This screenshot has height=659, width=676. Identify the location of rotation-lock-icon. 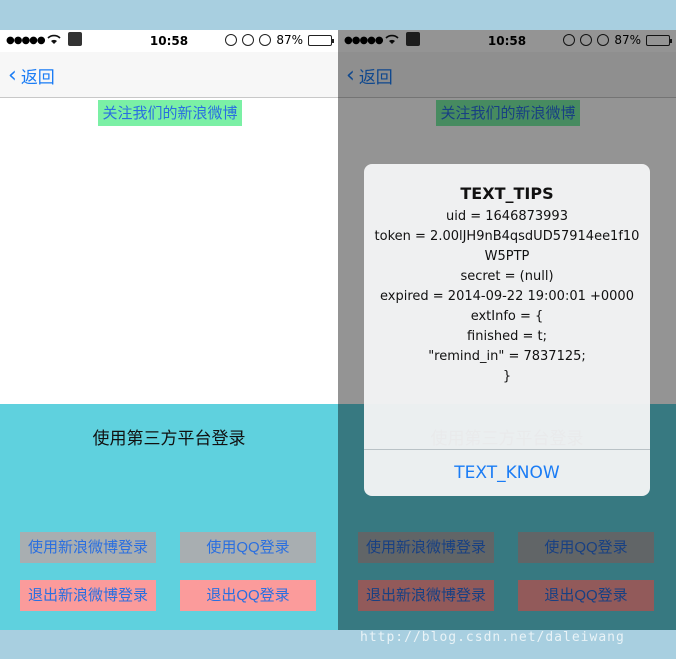
(231, 40).